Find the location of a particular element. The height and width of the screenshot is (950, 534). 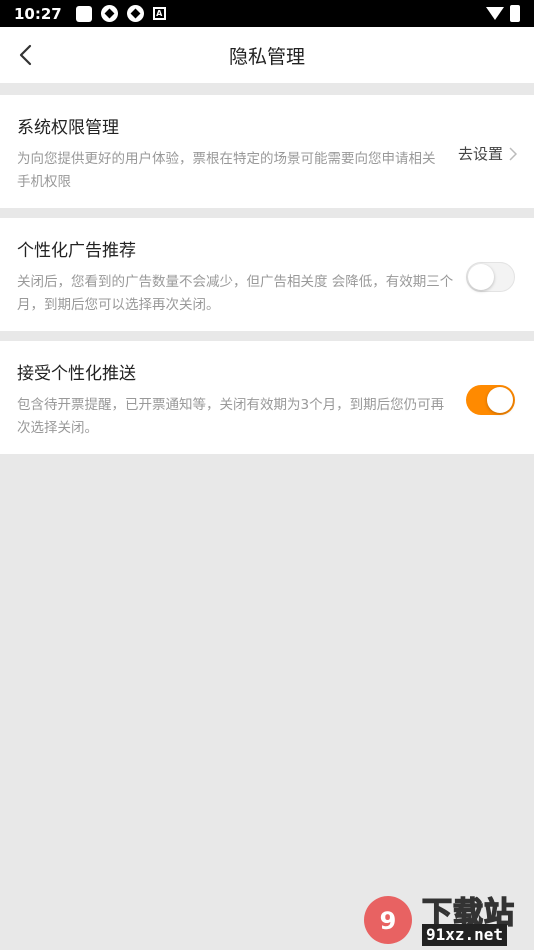

svg-text: 9 is located at coordinates (388, 921).